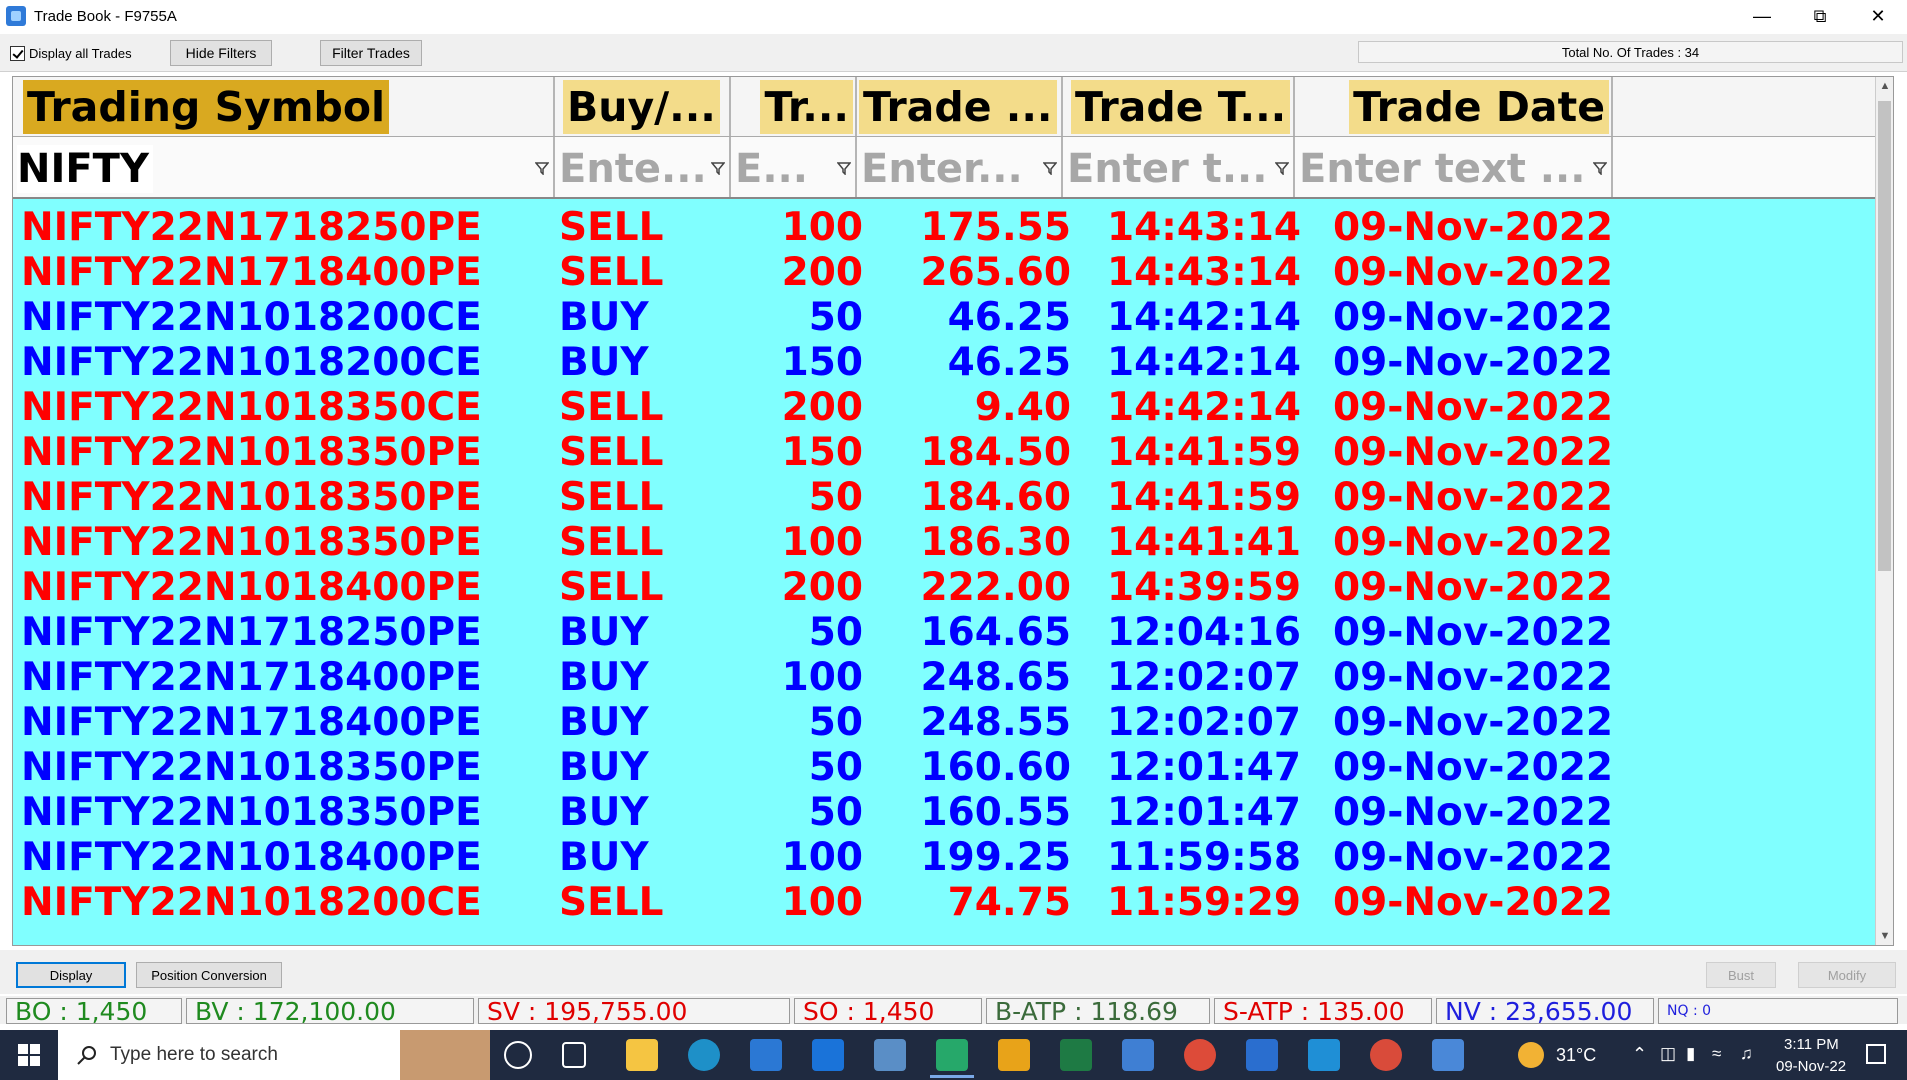 The height and width of the screenshot is (1080, 1907). What do you see at coordinates (1811, 1044) in the screenshot?
I see `clock-time: 3:11 PM` at bounding box center [1811, 1044].